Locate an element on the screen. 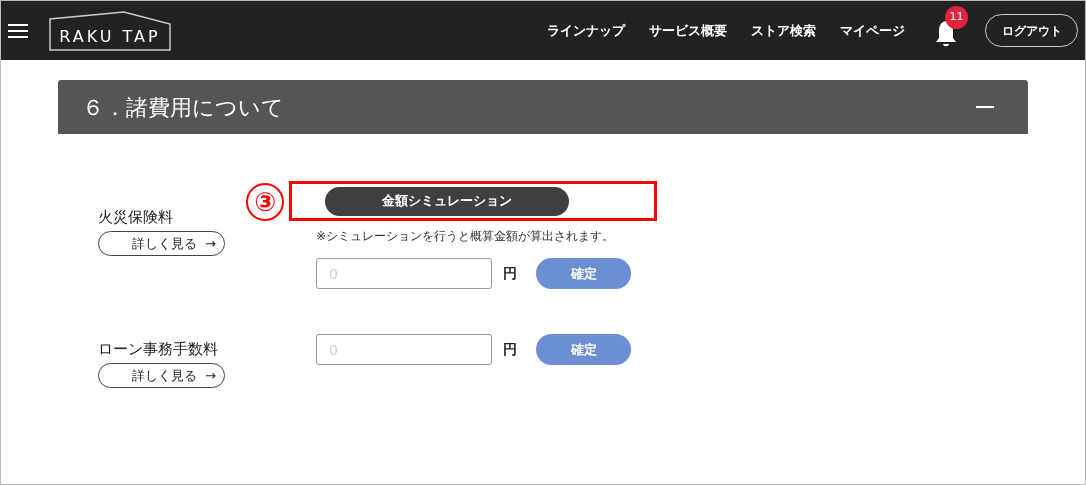 The width and height of the screenshot is (1086, 485). simulation-note: ※シミュレーションを行うと概算金額が算出されます。 is located at coordinates (466, 236).